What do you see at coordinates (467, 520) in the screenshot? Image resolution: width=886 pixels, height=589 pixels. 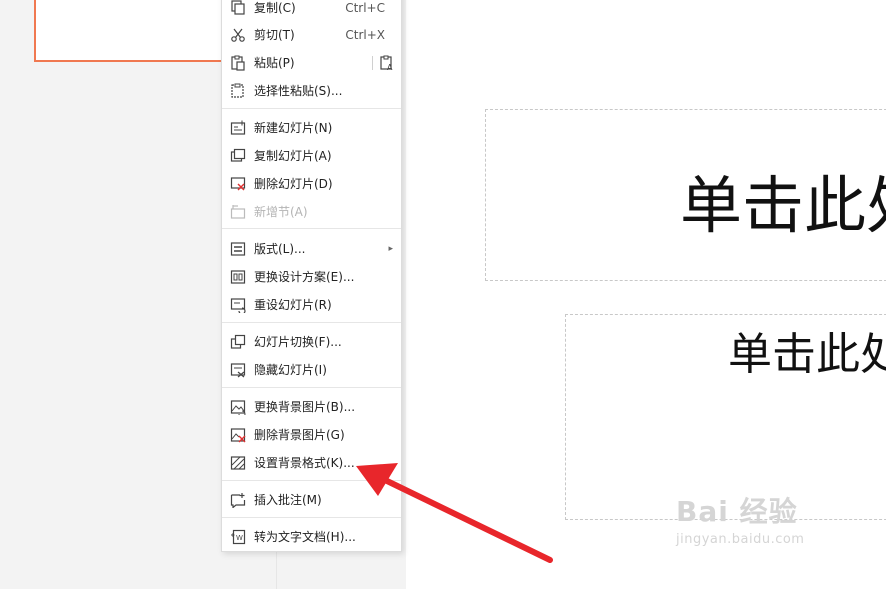 I see `annotation-arrow-shaft` at bounding box center [467, 520].